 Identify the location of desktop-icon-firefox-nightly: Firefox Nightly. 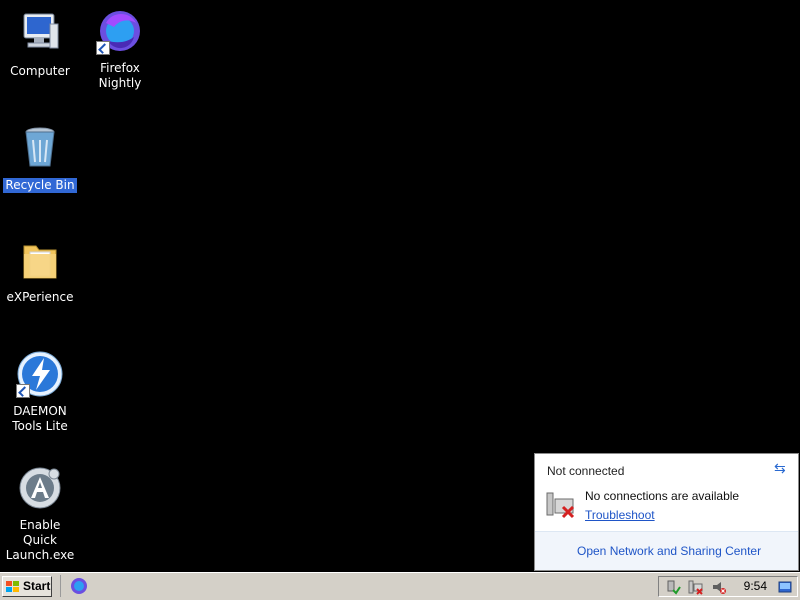
(120, 49).